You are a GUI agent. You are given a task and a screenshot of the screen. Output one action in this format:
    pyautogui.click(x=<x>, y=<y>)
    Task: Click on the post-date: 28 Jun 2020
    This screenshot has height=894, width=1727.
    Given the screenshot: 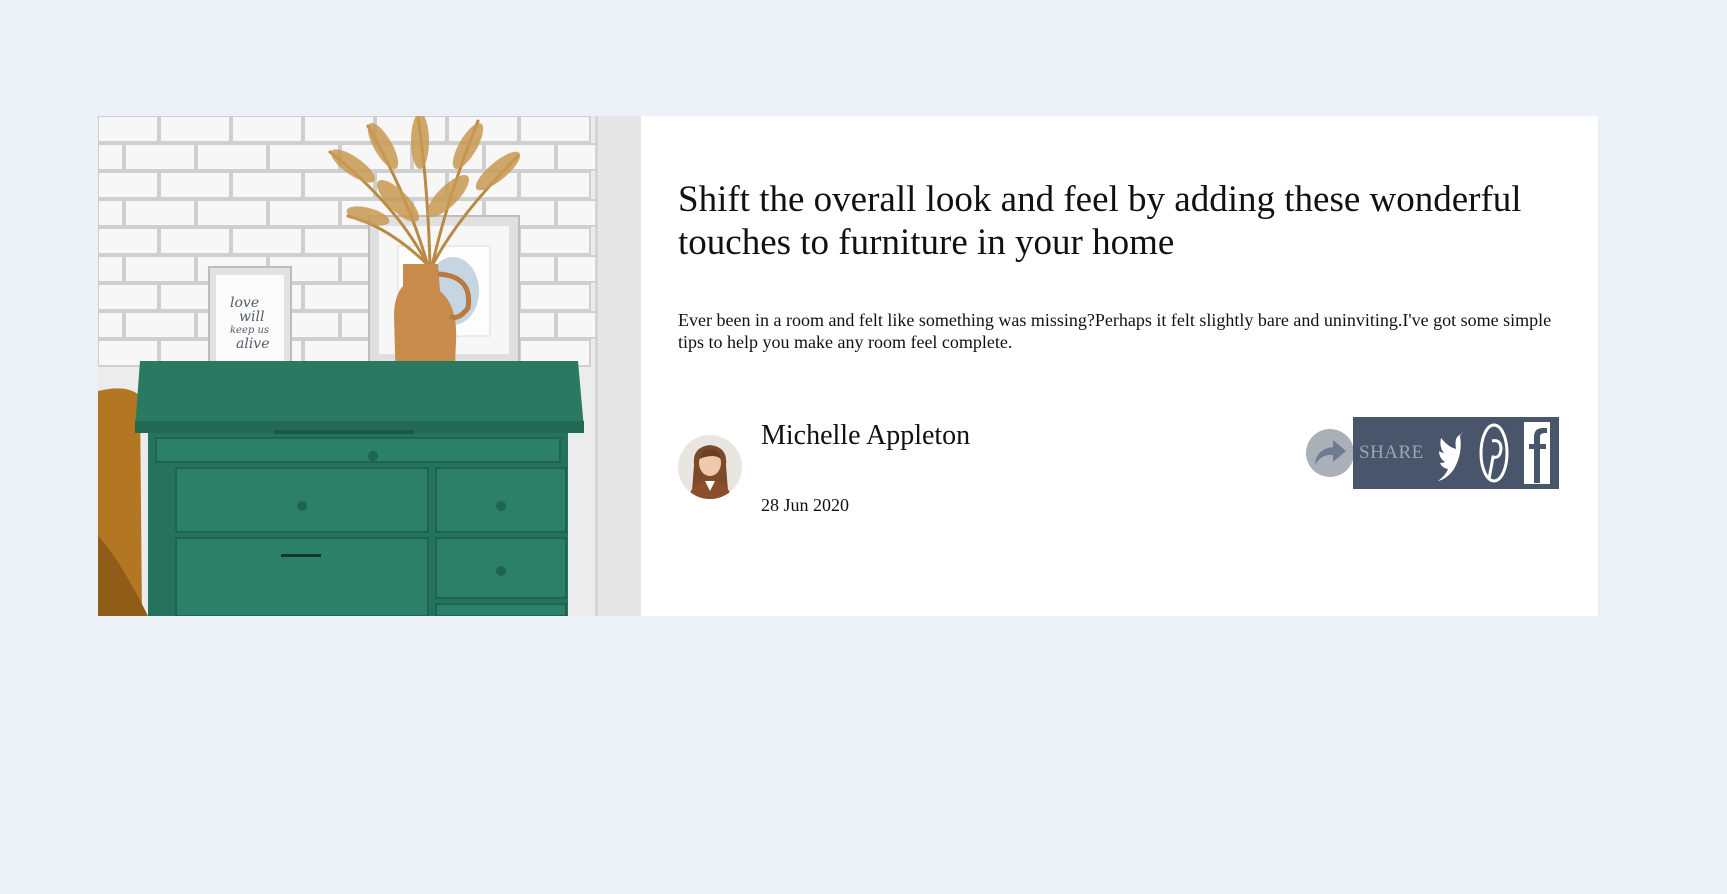 What is the action you would take?
    pyautogui.click(x=805, y=505)
    